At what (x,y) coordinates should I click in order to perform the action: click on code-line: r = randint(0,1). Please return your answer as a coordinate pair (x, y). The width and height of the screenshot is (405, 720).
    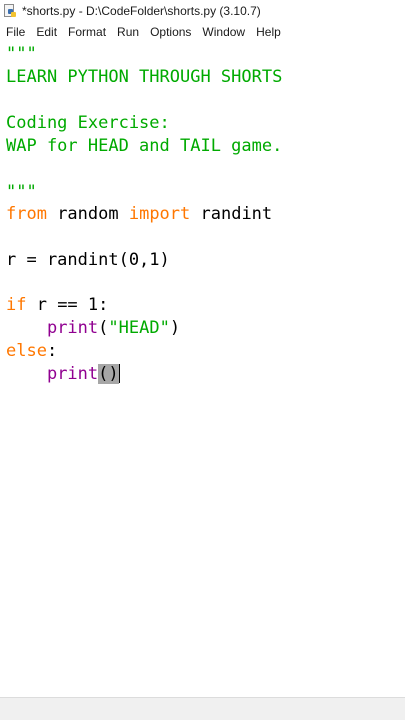
    Looking at the image, I should click on (88, 260).